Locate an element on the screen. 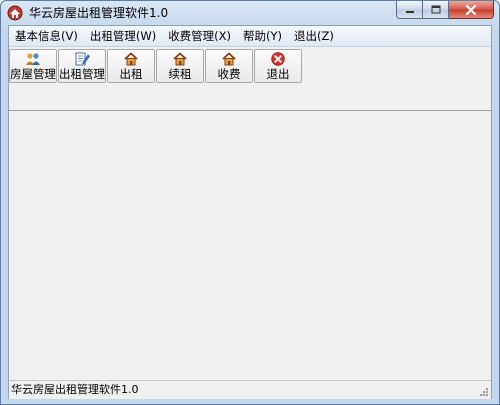 The image size is (500, 405). close-icon is located at coordinates (471, 9).